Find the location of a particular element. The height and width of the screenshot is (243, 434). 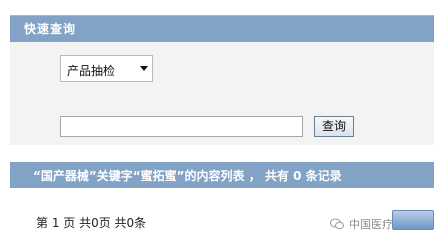

results-header: “国产器械”关键字“蜜拓蜜”的内容列表 ， 共有 0 条记录 is located at coordinates (222, 175).